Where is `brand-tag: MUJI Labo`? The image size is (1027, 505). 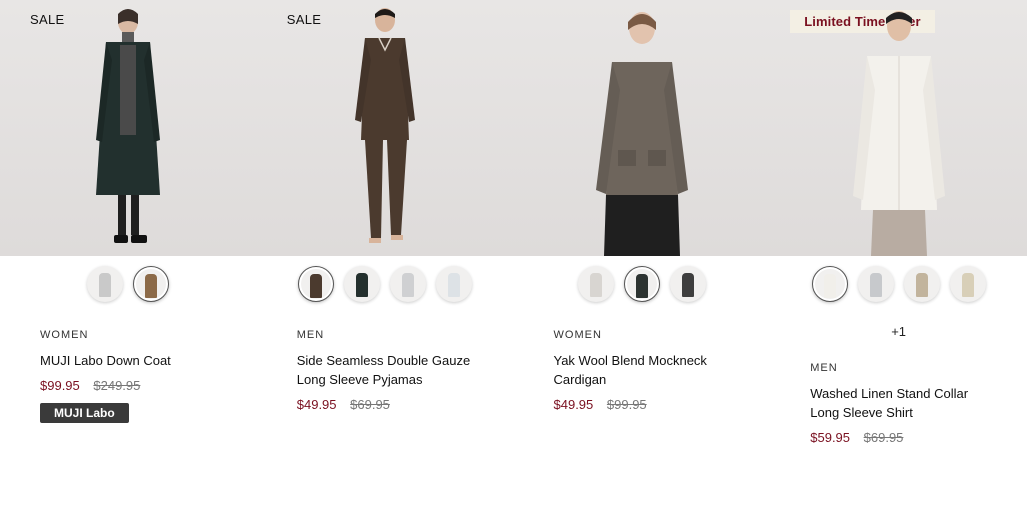 brand-tag: MUJI Labo is located at coordinates (84, 413).